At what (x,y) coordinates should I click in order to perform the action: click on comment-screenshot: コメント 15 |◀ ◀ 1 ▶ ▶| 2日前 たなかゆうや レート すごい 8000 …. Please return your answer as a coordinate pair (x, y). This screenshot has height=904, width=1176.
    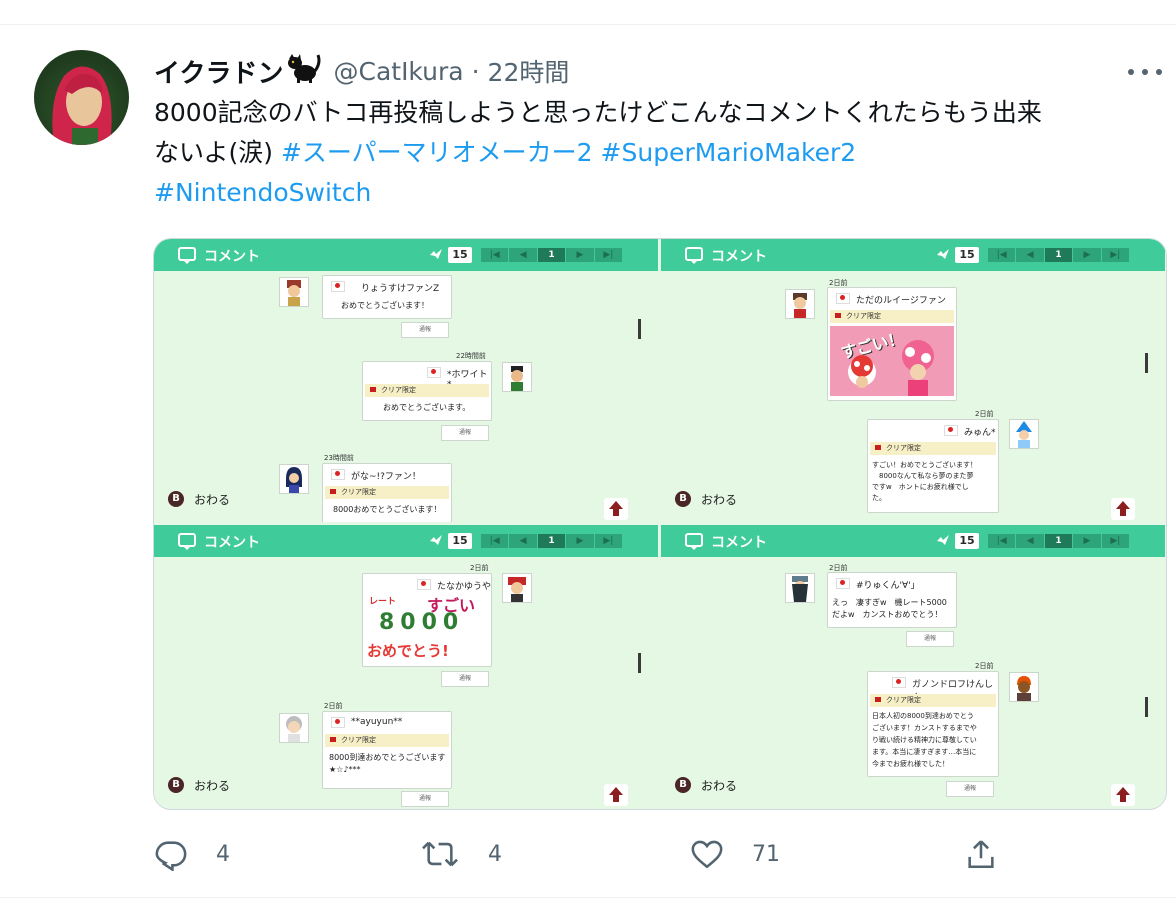
    Looking at the image, I should click on (406, 666).